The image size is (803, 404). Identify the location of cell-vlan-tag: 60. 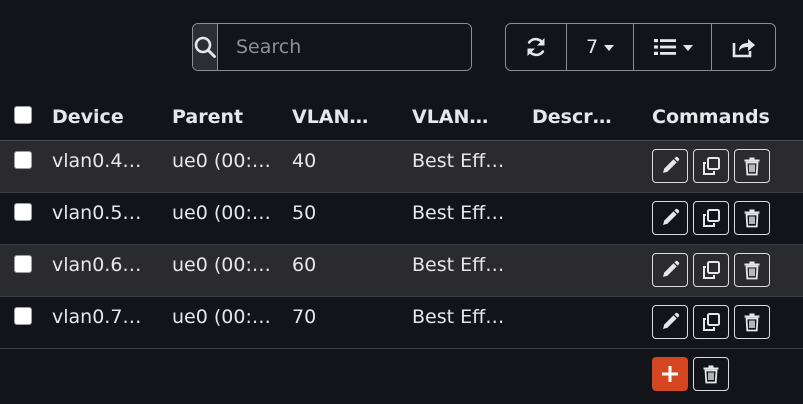
(304, 265).